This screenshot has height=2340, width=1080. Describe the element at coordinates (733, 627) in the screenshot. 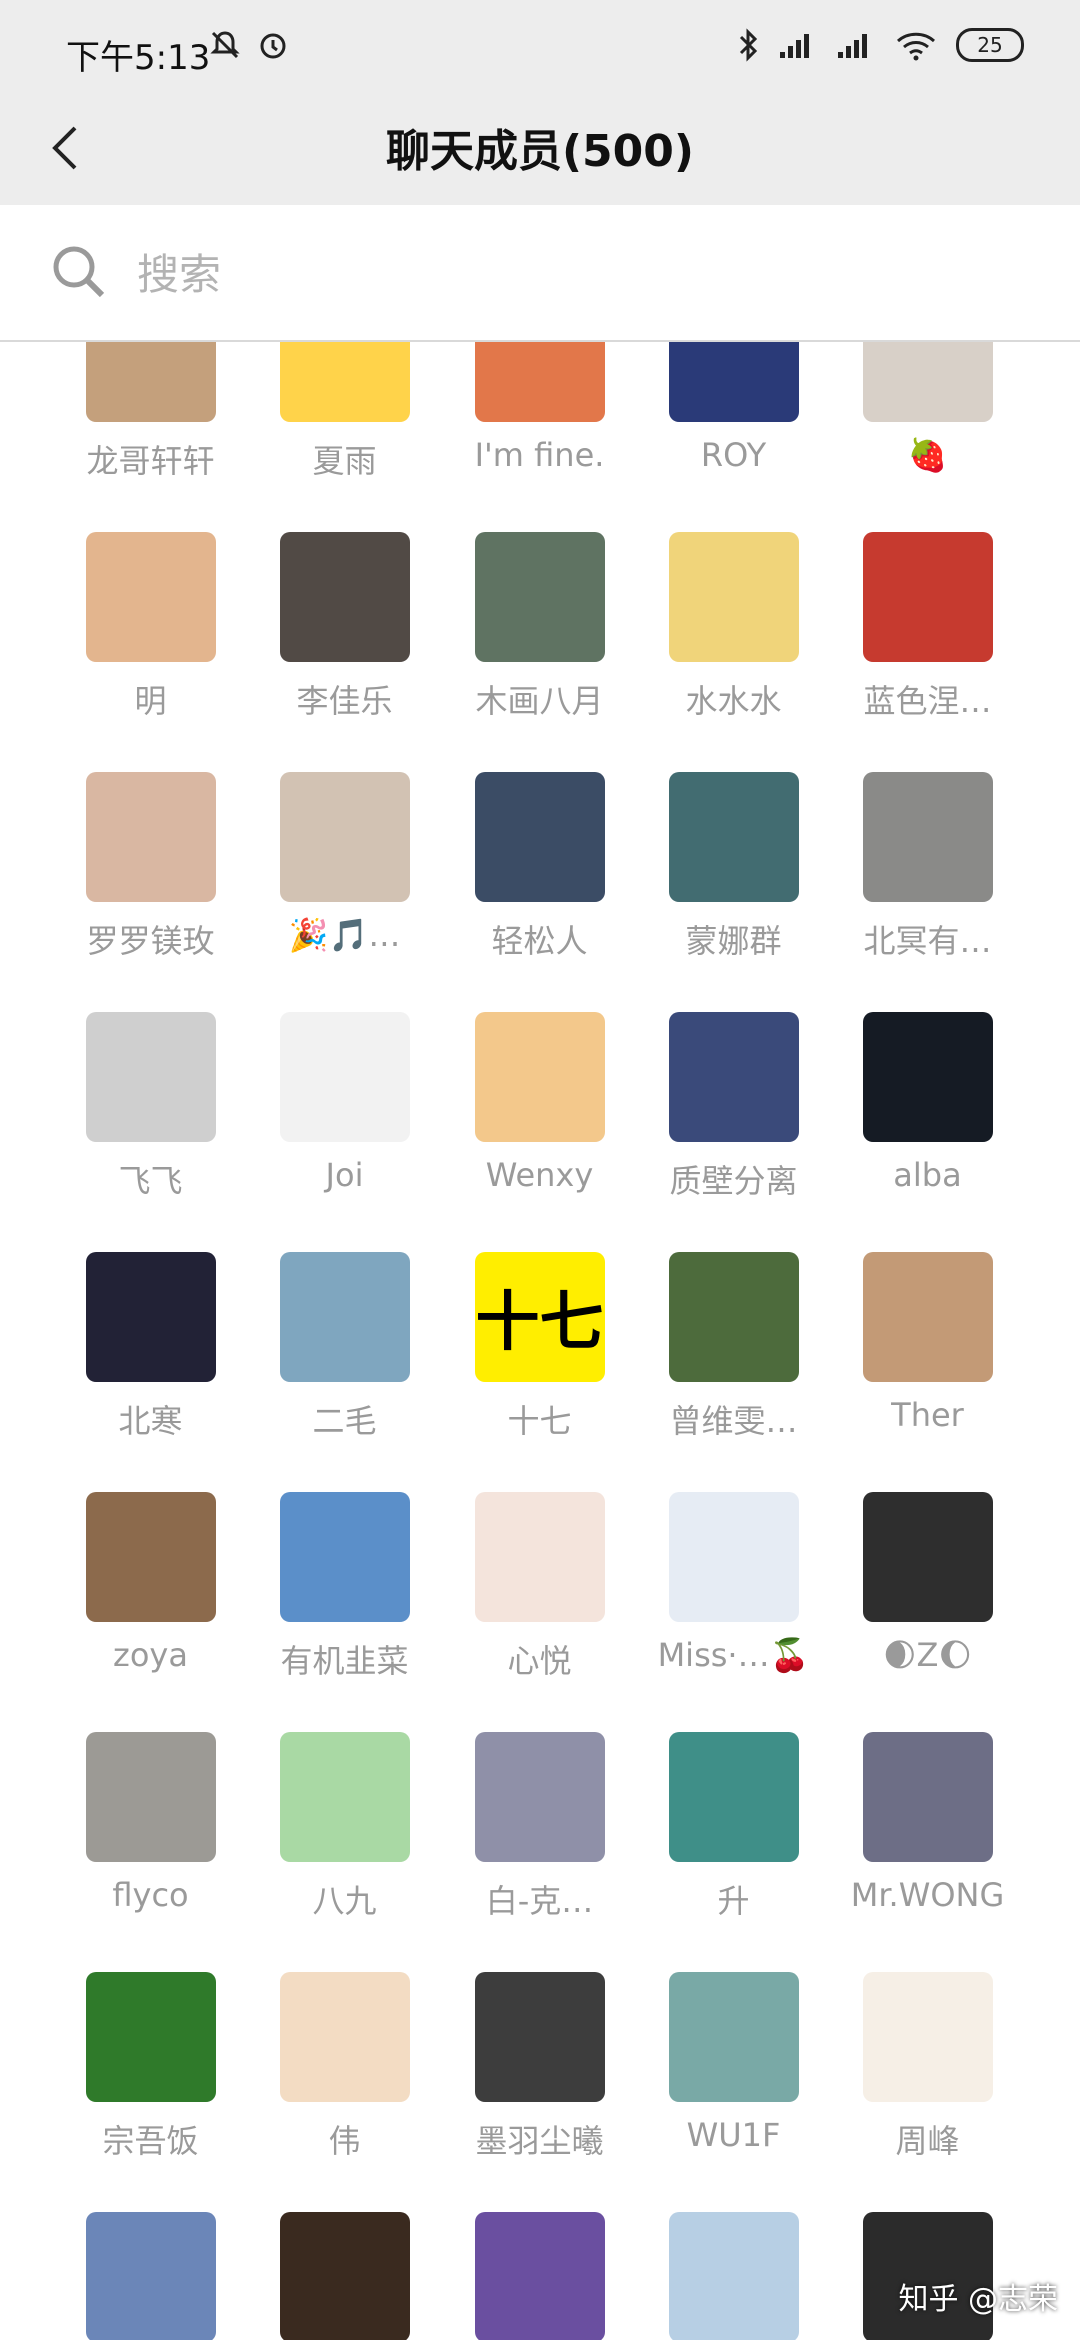

I see `member-item: 水水水` at that location.